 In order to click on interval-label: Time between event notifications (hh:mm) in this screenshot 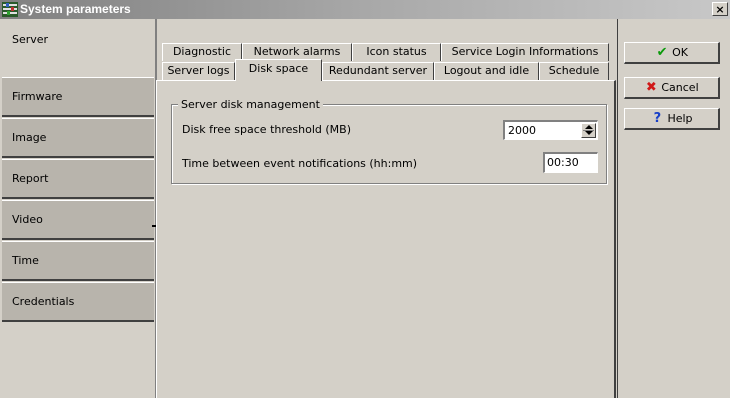, I will do `click(300, 163)`.